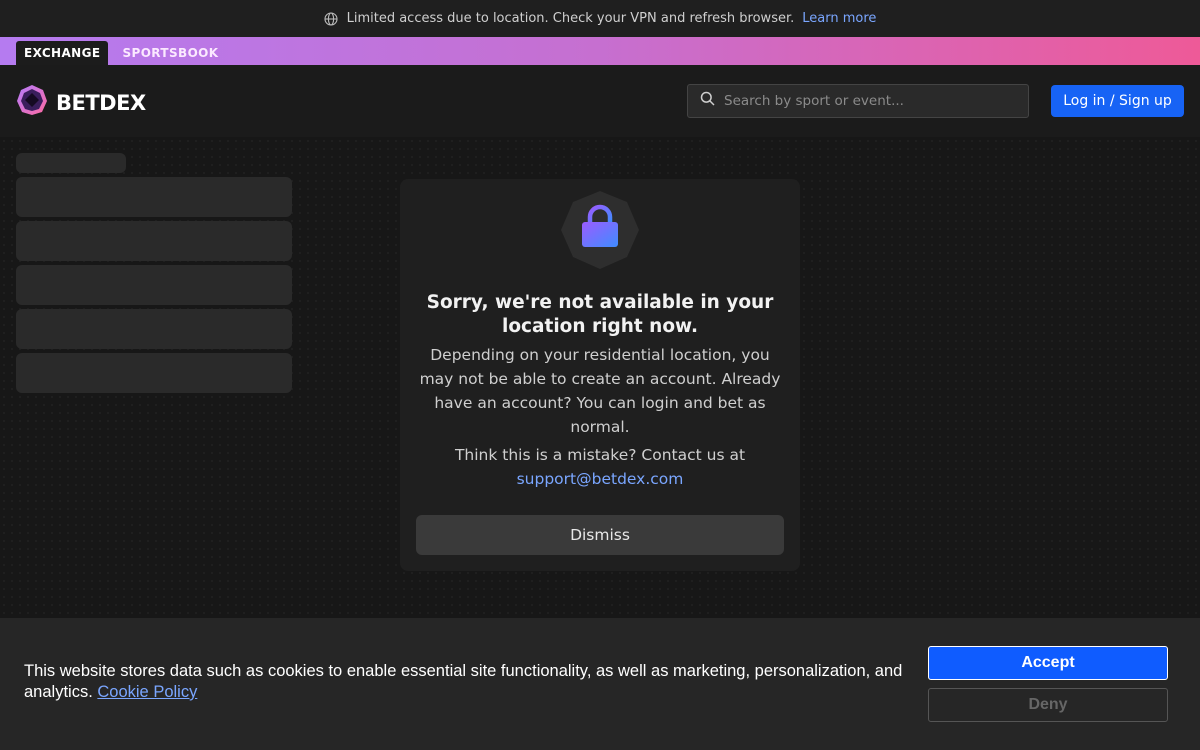 The width and height of the screenshot is (1200, 750). What do you see at coordinates (600, 51) in the screenshot?
I see `product-tabs-bar: EXCHANGE SPORTSBOOK` at bounding box center [600, 51].